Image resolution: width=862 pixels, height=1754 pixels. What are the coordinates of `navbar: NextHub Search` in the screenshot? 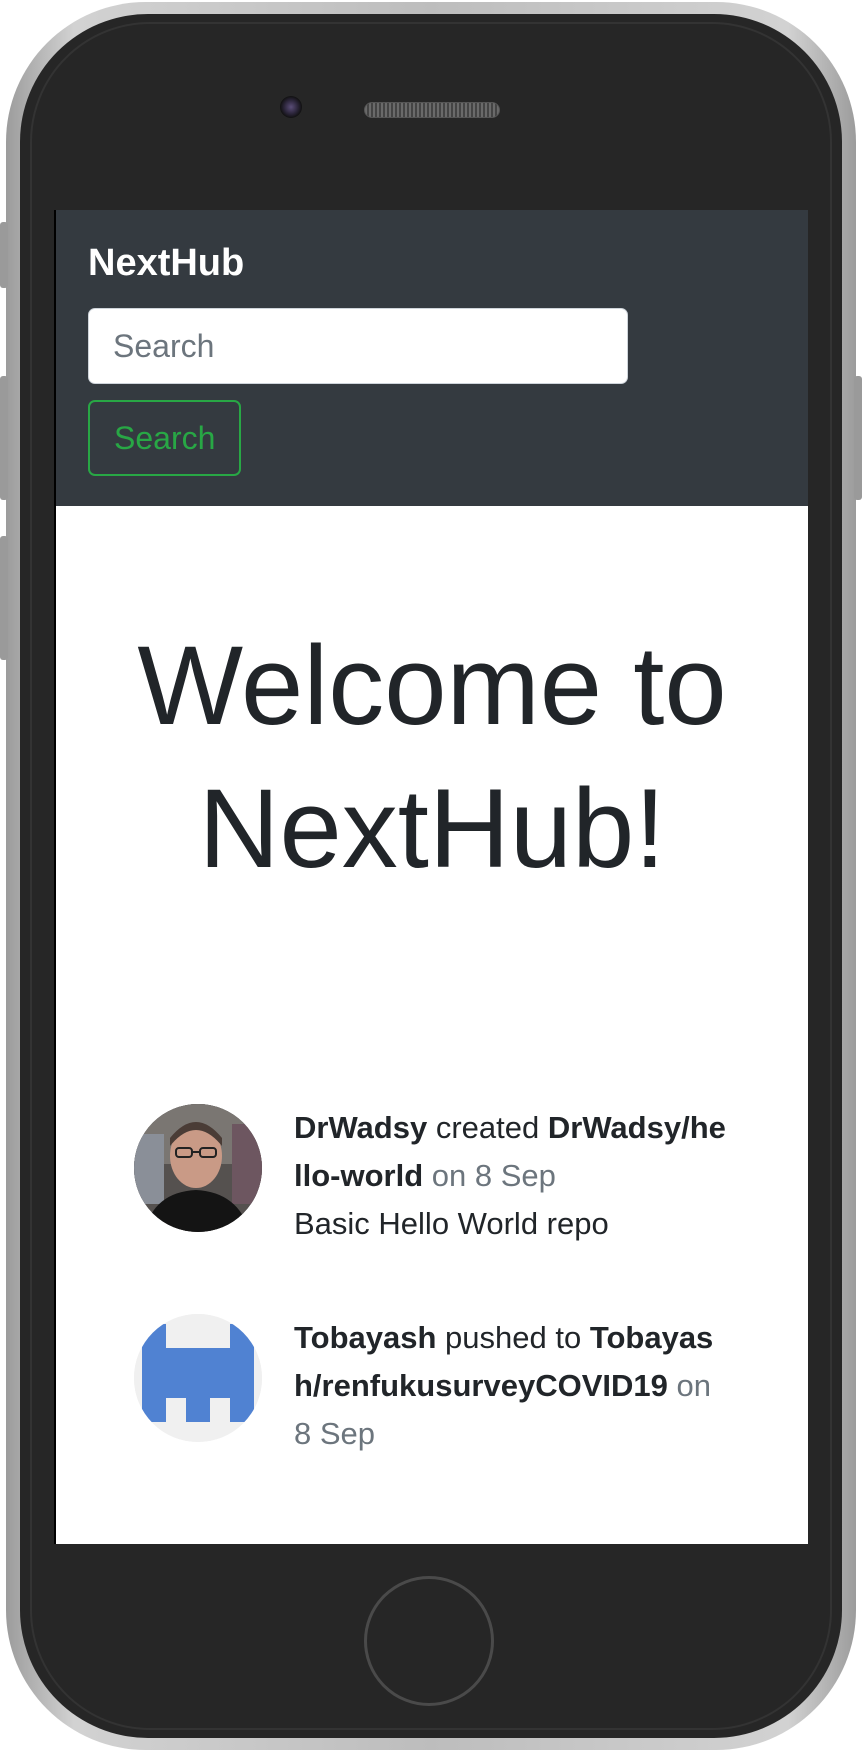 It's located at (432, 358).